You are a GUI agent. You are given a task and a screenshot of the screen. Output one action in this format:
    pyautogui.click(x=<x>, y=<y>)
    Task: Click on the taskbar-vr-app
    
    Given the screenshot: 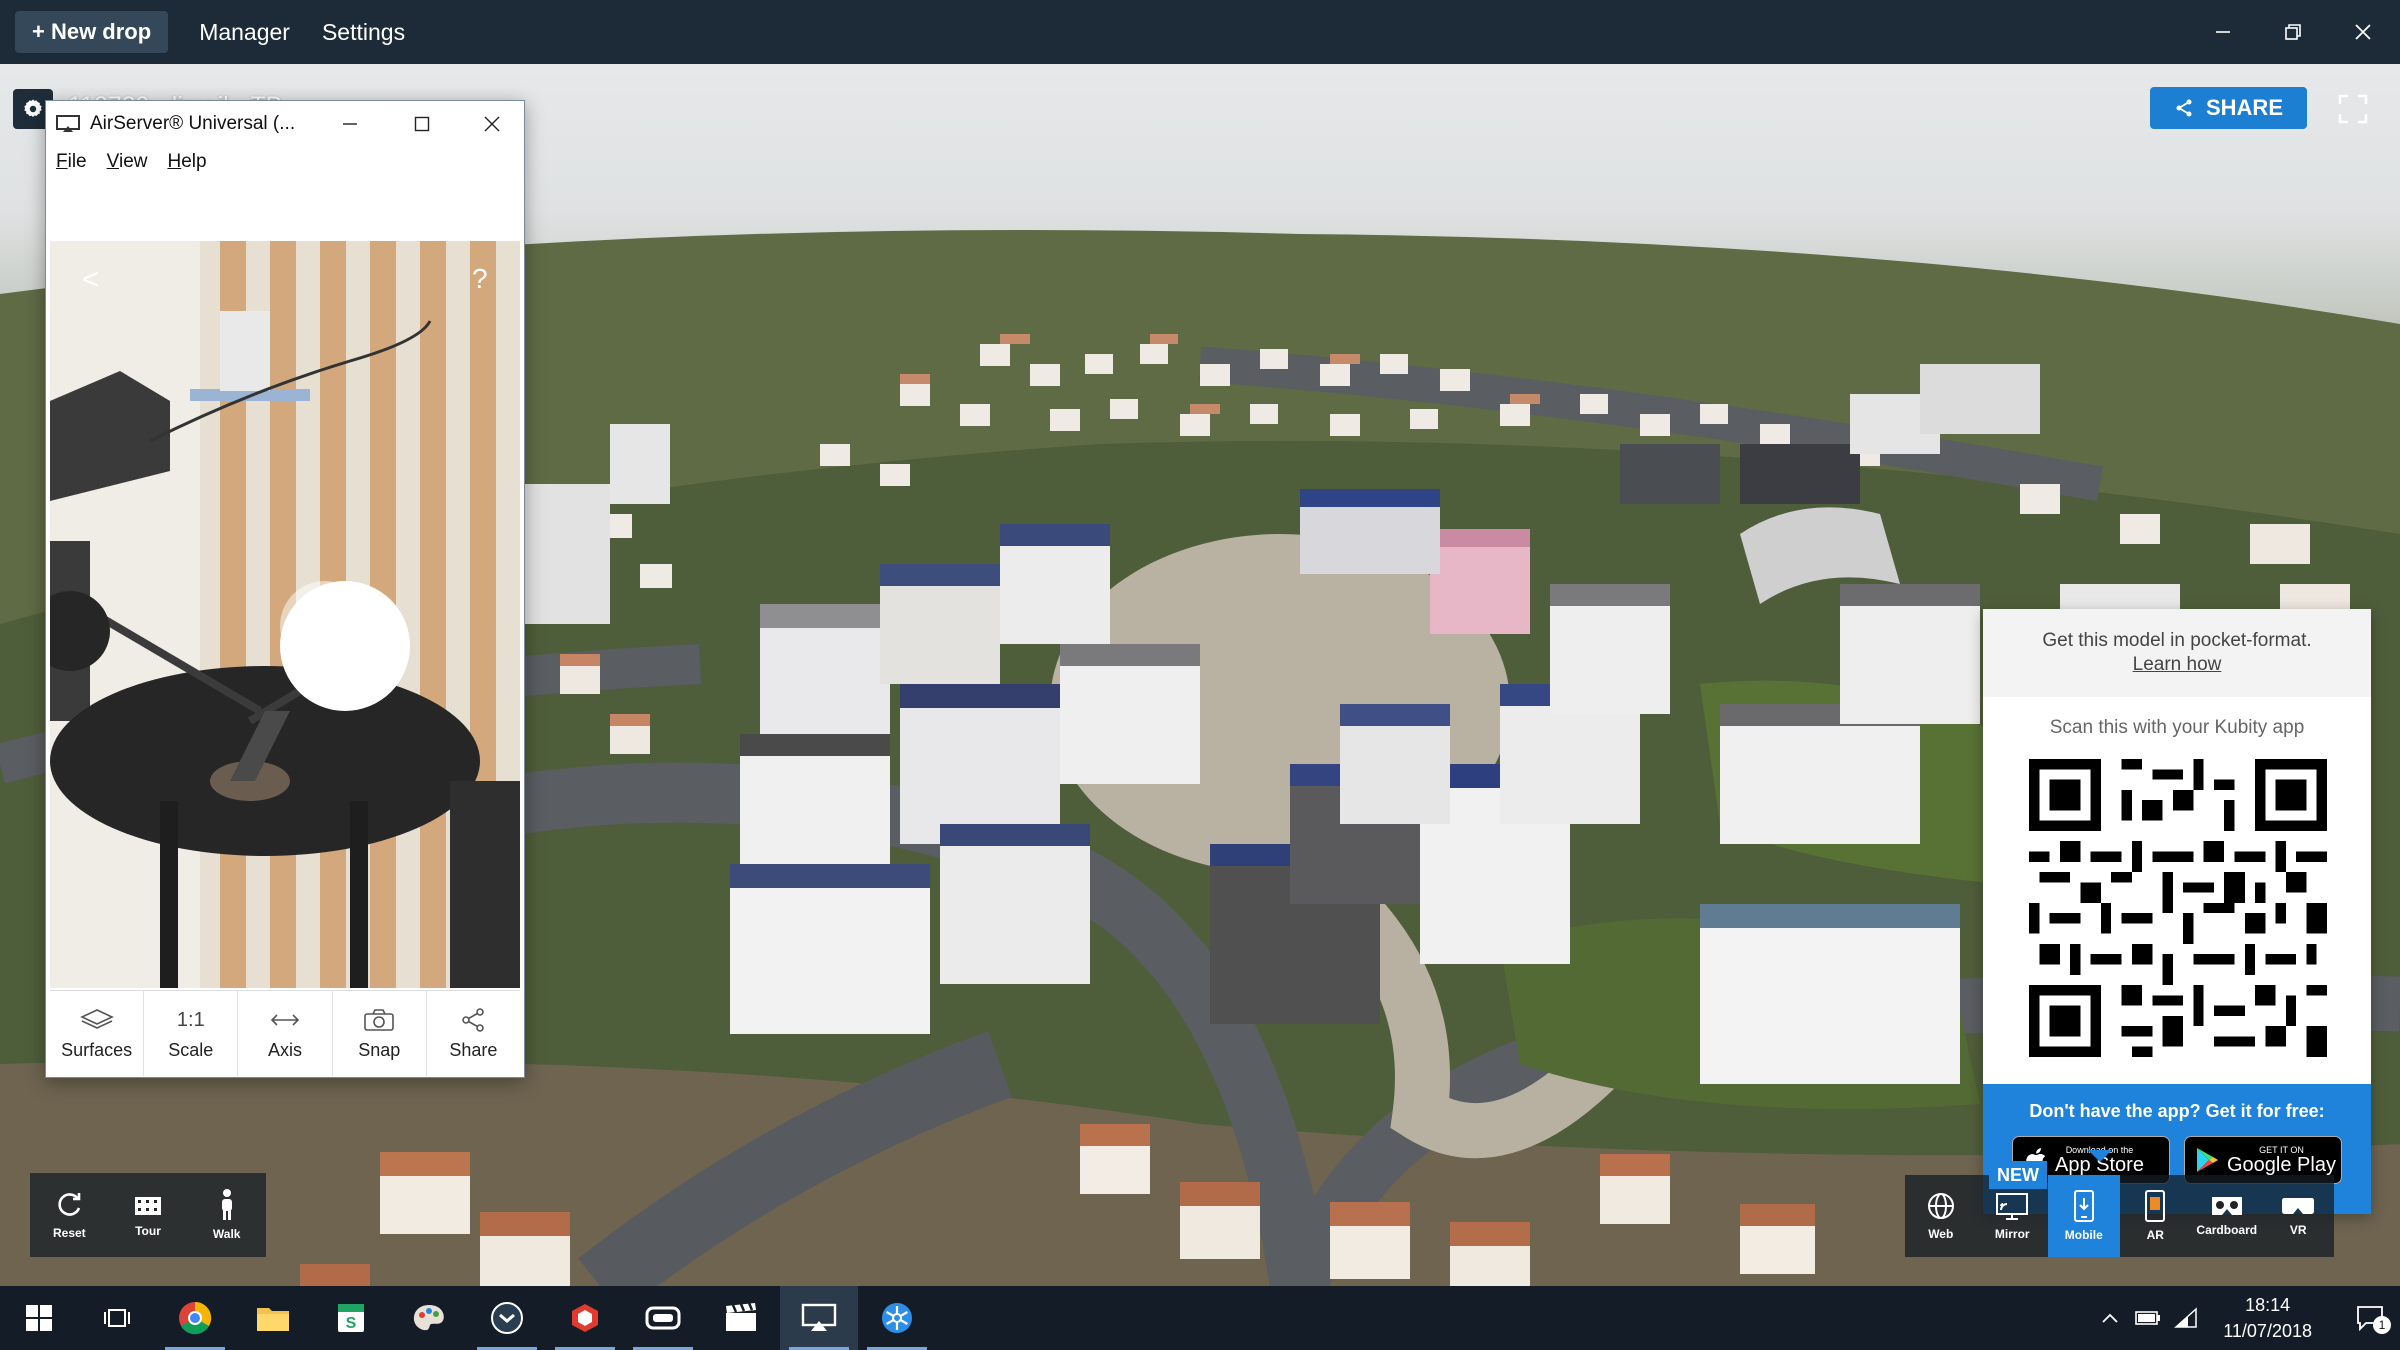 What is the action you would take?
    pyautogui.click(x=663, y=1318)
    